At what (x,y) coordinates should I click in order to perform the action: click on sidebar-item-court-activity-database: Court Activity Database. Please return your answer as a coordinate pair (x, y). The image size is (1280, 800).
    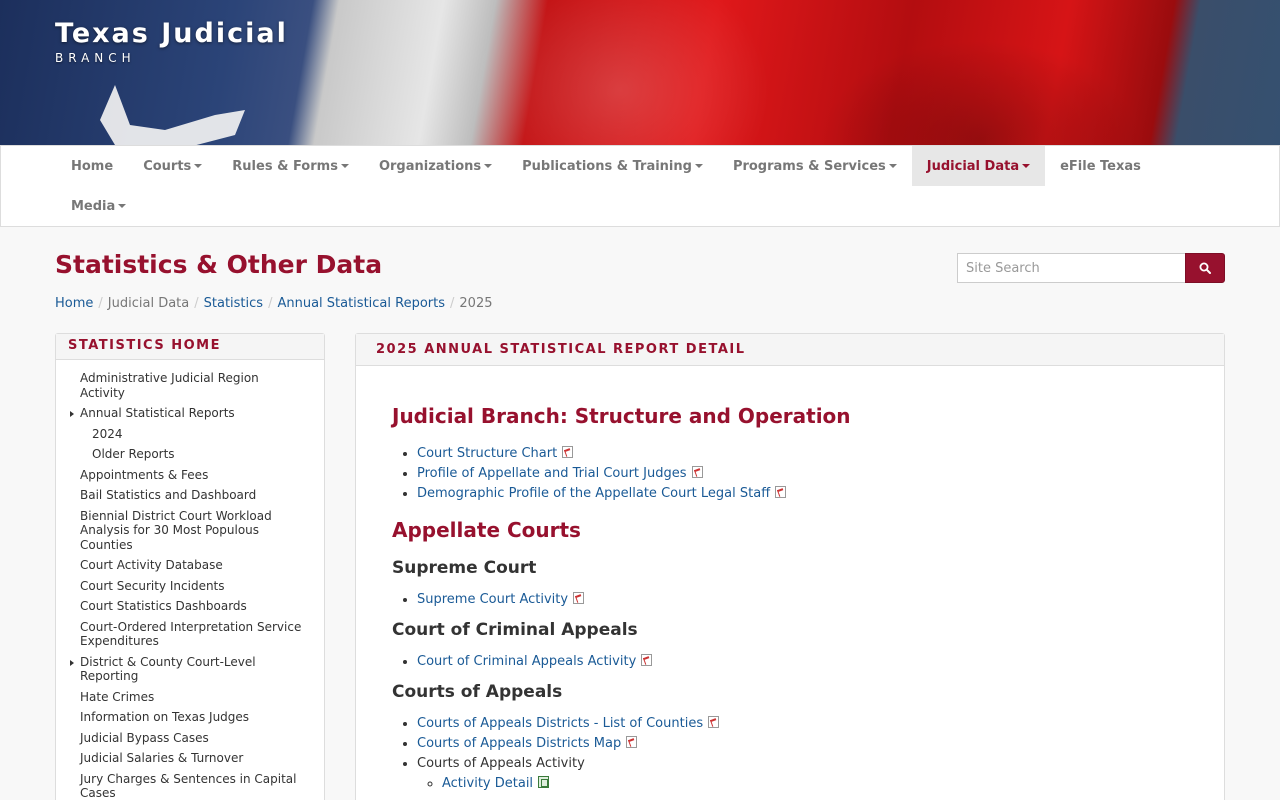
    Looking at the image, I should click on (190, 565).